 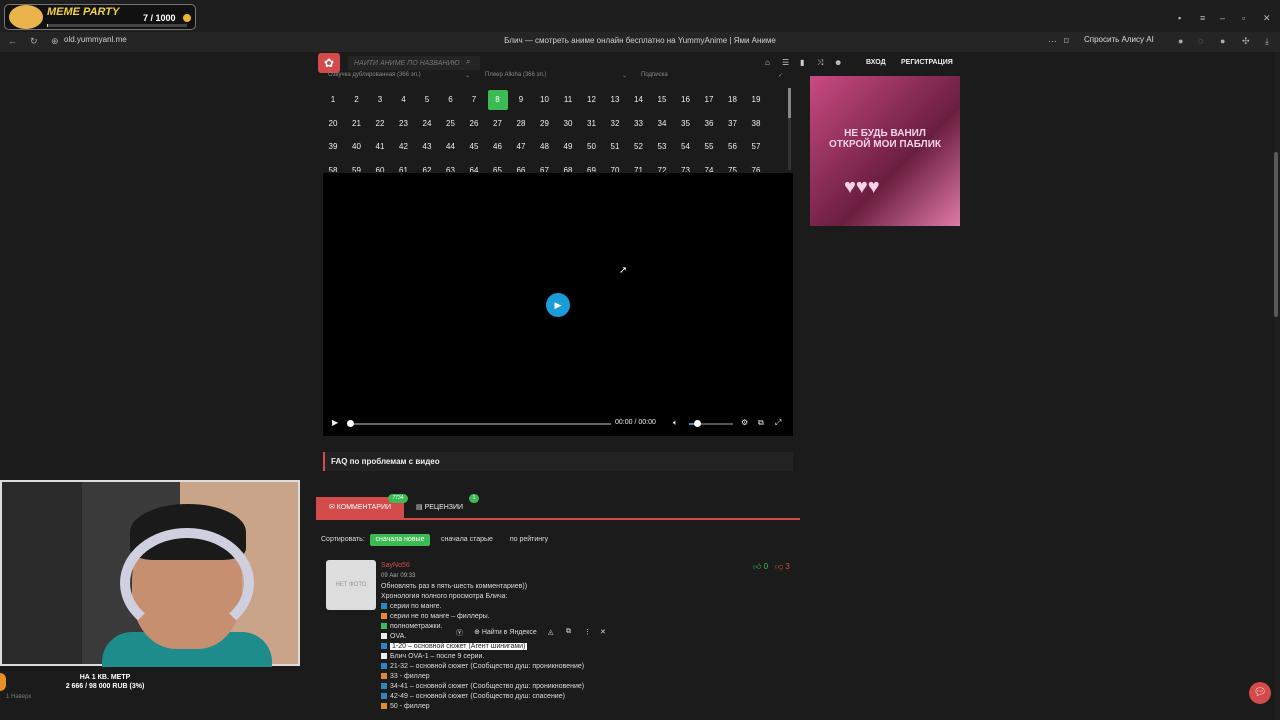 What do you see at coordinates (451, 100) in the screenshot?
I see `episode-button: 6` at bounding box center [451, 100].